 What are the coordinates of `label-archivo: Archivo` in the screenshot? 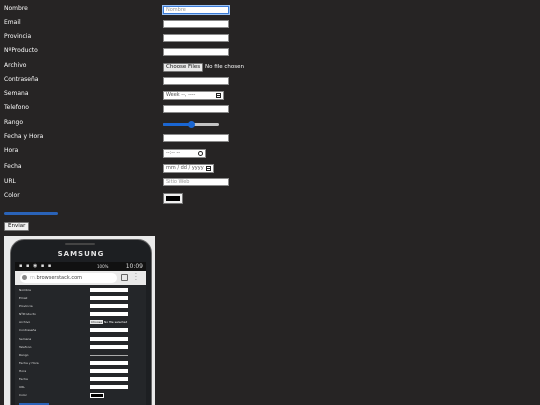 It's located at (15, 65).